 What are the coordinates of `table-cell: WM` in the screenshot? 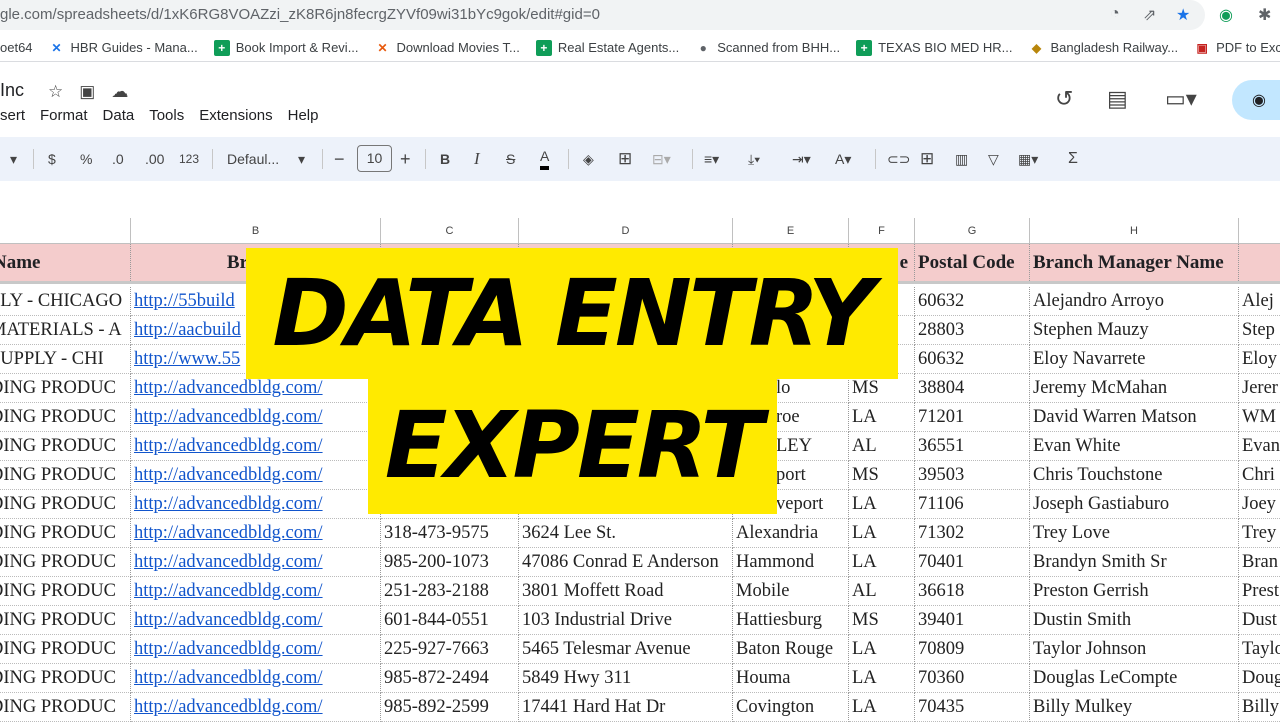 It's located at (1259, 417).